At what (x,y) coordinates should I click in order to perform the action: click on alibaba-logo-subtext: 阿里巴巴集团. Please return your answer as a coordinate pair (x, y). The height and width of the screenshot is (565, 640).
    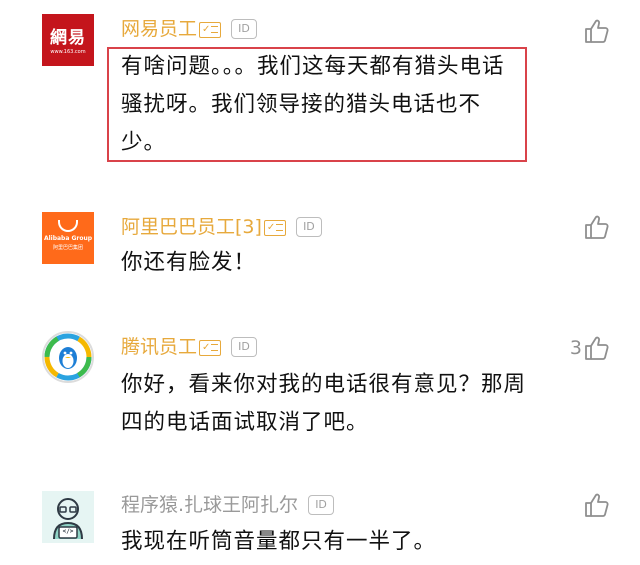
    Looking at the image, I should click on (67, 248).